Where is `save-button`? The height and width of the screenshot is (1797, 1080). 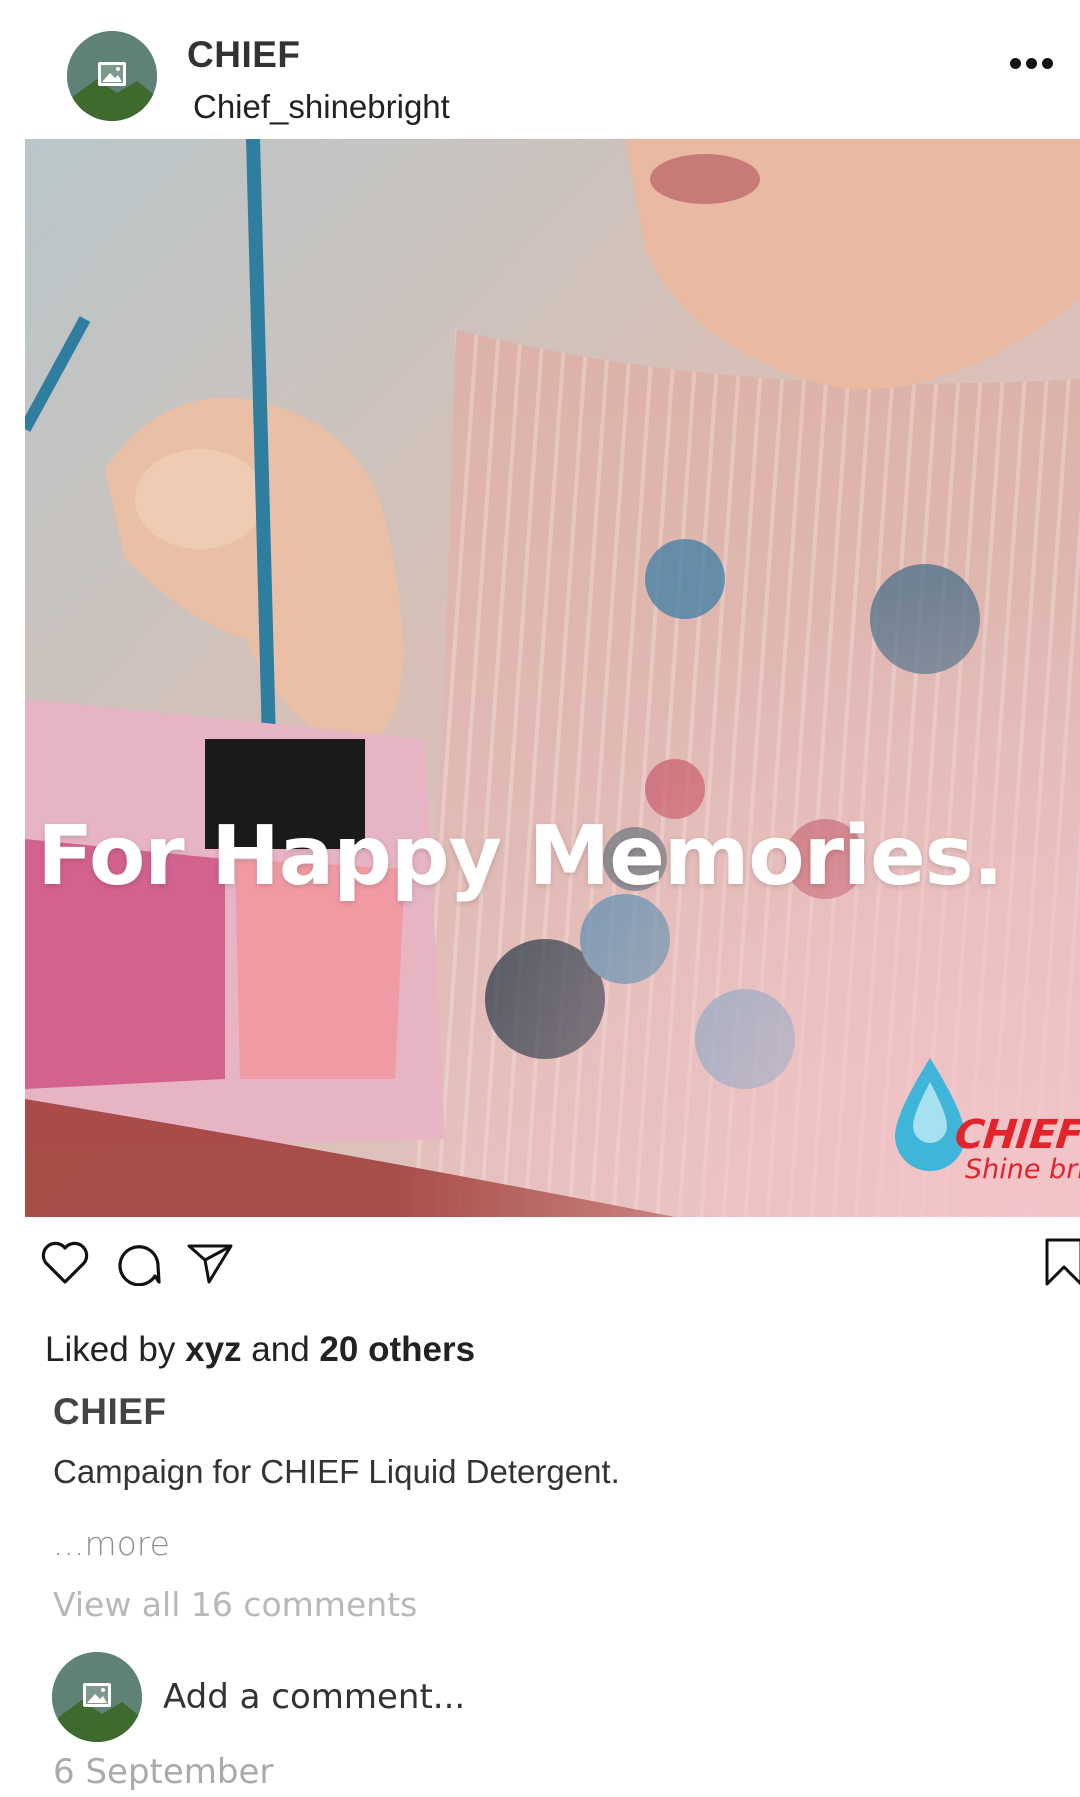 save-button is located at coordinates (1062, 1262).